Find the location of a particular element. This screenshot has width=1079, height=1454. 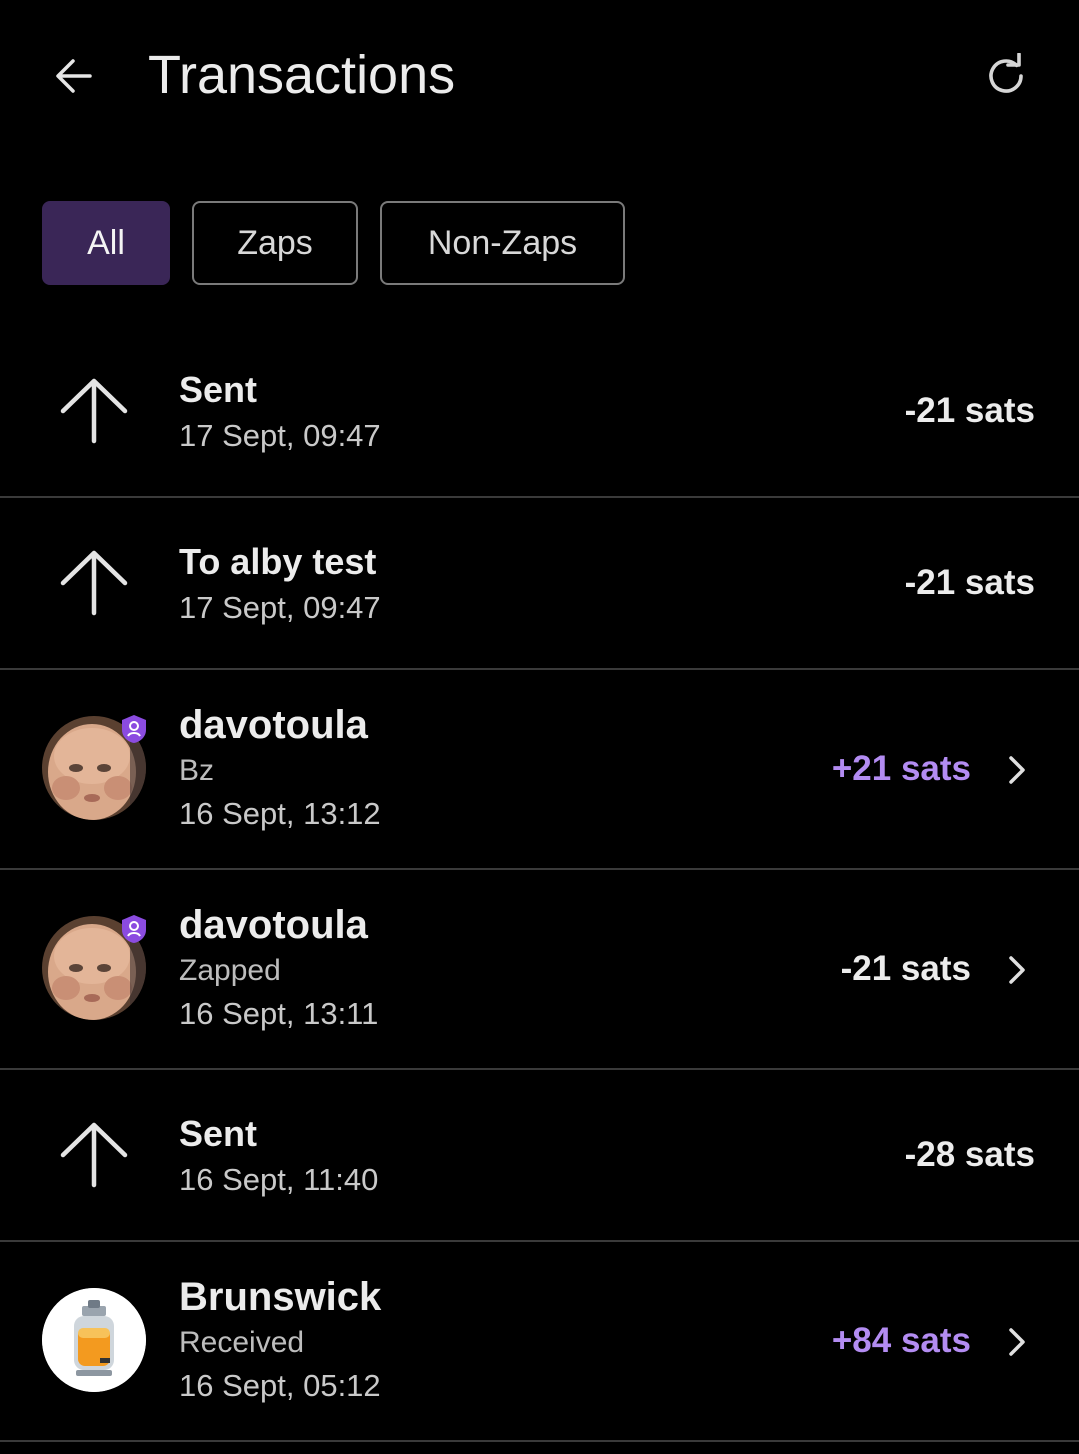

back-button is located at coordinates (74, 76).